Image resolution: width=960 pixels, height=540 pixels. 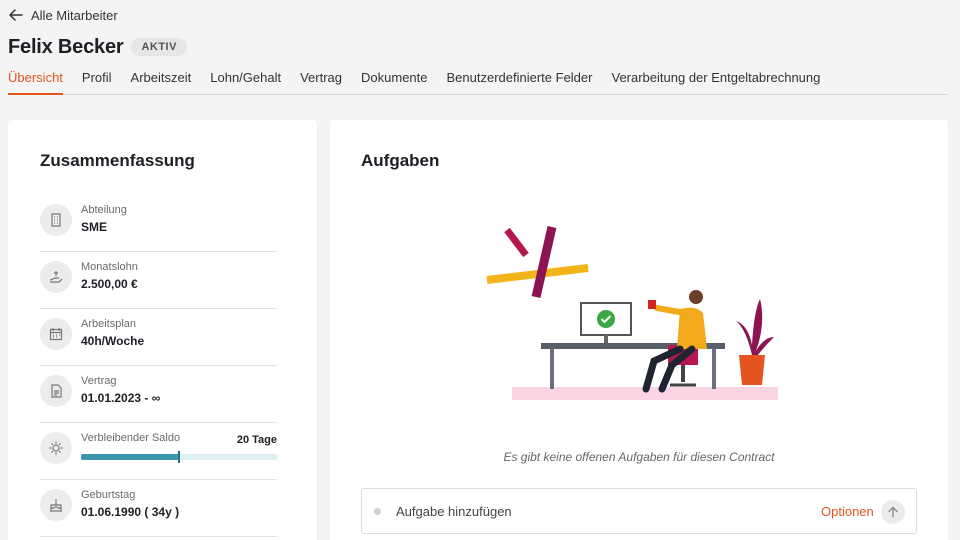 What do you see at coordinates (108, 495) in the screenshot?
I see `summary-label: Geburtstag` at bounding box center [108, 495].